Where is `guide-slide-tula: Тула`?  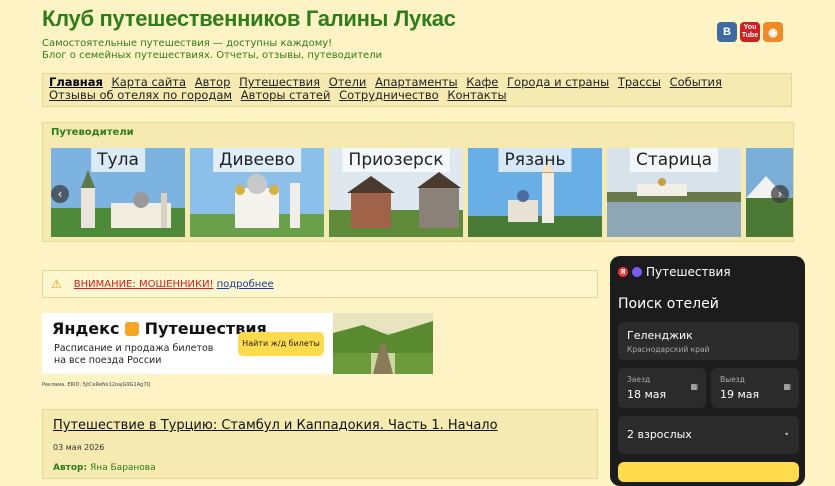 guide-slide-tula: Тула is located at coordinates (118, 192).